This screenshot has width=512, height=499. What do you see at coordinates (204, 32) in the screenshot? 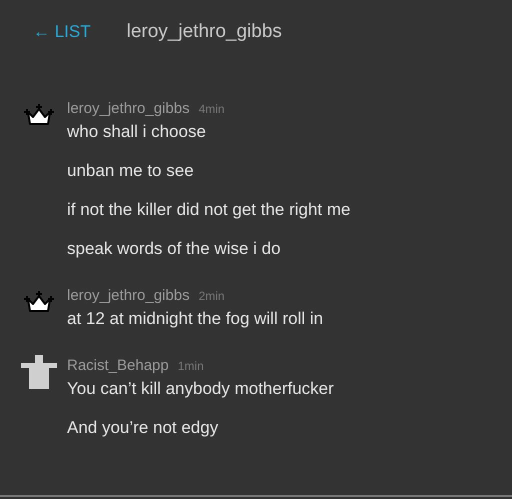
I see `chat-title: leroy_jethro_gibbs` at bounding box center [204, 32].